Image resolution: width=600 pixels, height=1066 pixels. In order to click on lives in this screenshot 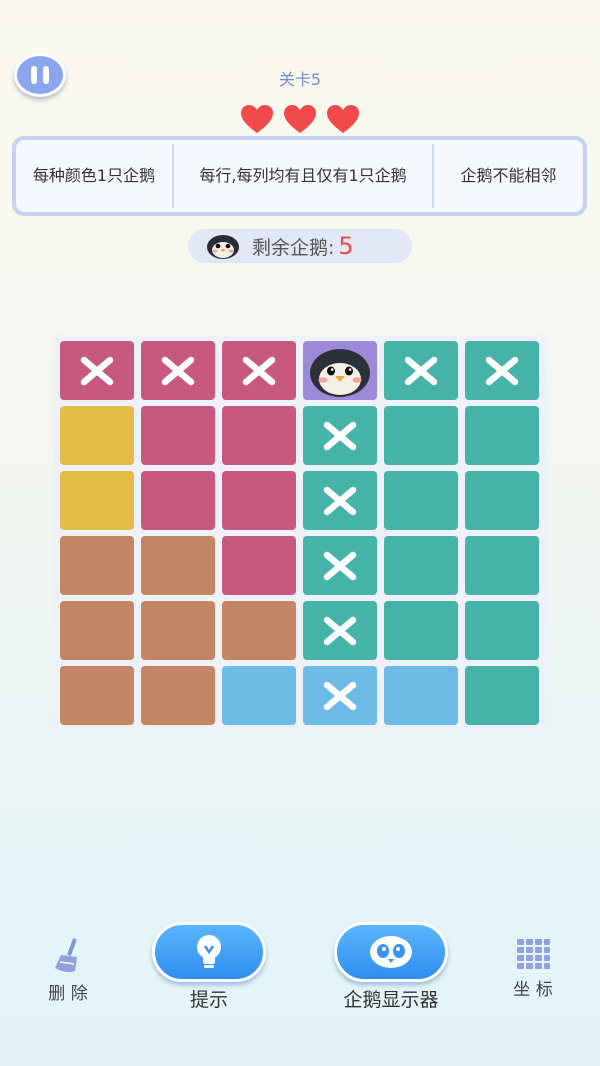, I will do `click(300, 119)`.